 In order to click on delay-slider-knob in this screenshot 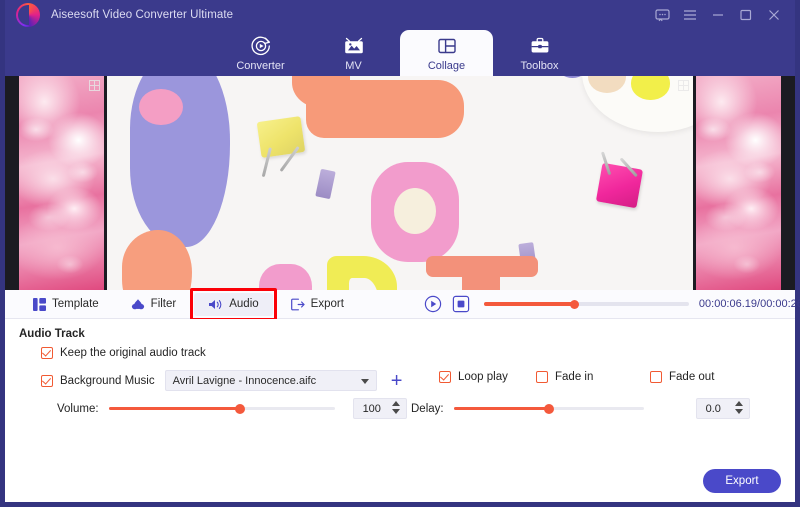, I will do `click(548, 408)`.